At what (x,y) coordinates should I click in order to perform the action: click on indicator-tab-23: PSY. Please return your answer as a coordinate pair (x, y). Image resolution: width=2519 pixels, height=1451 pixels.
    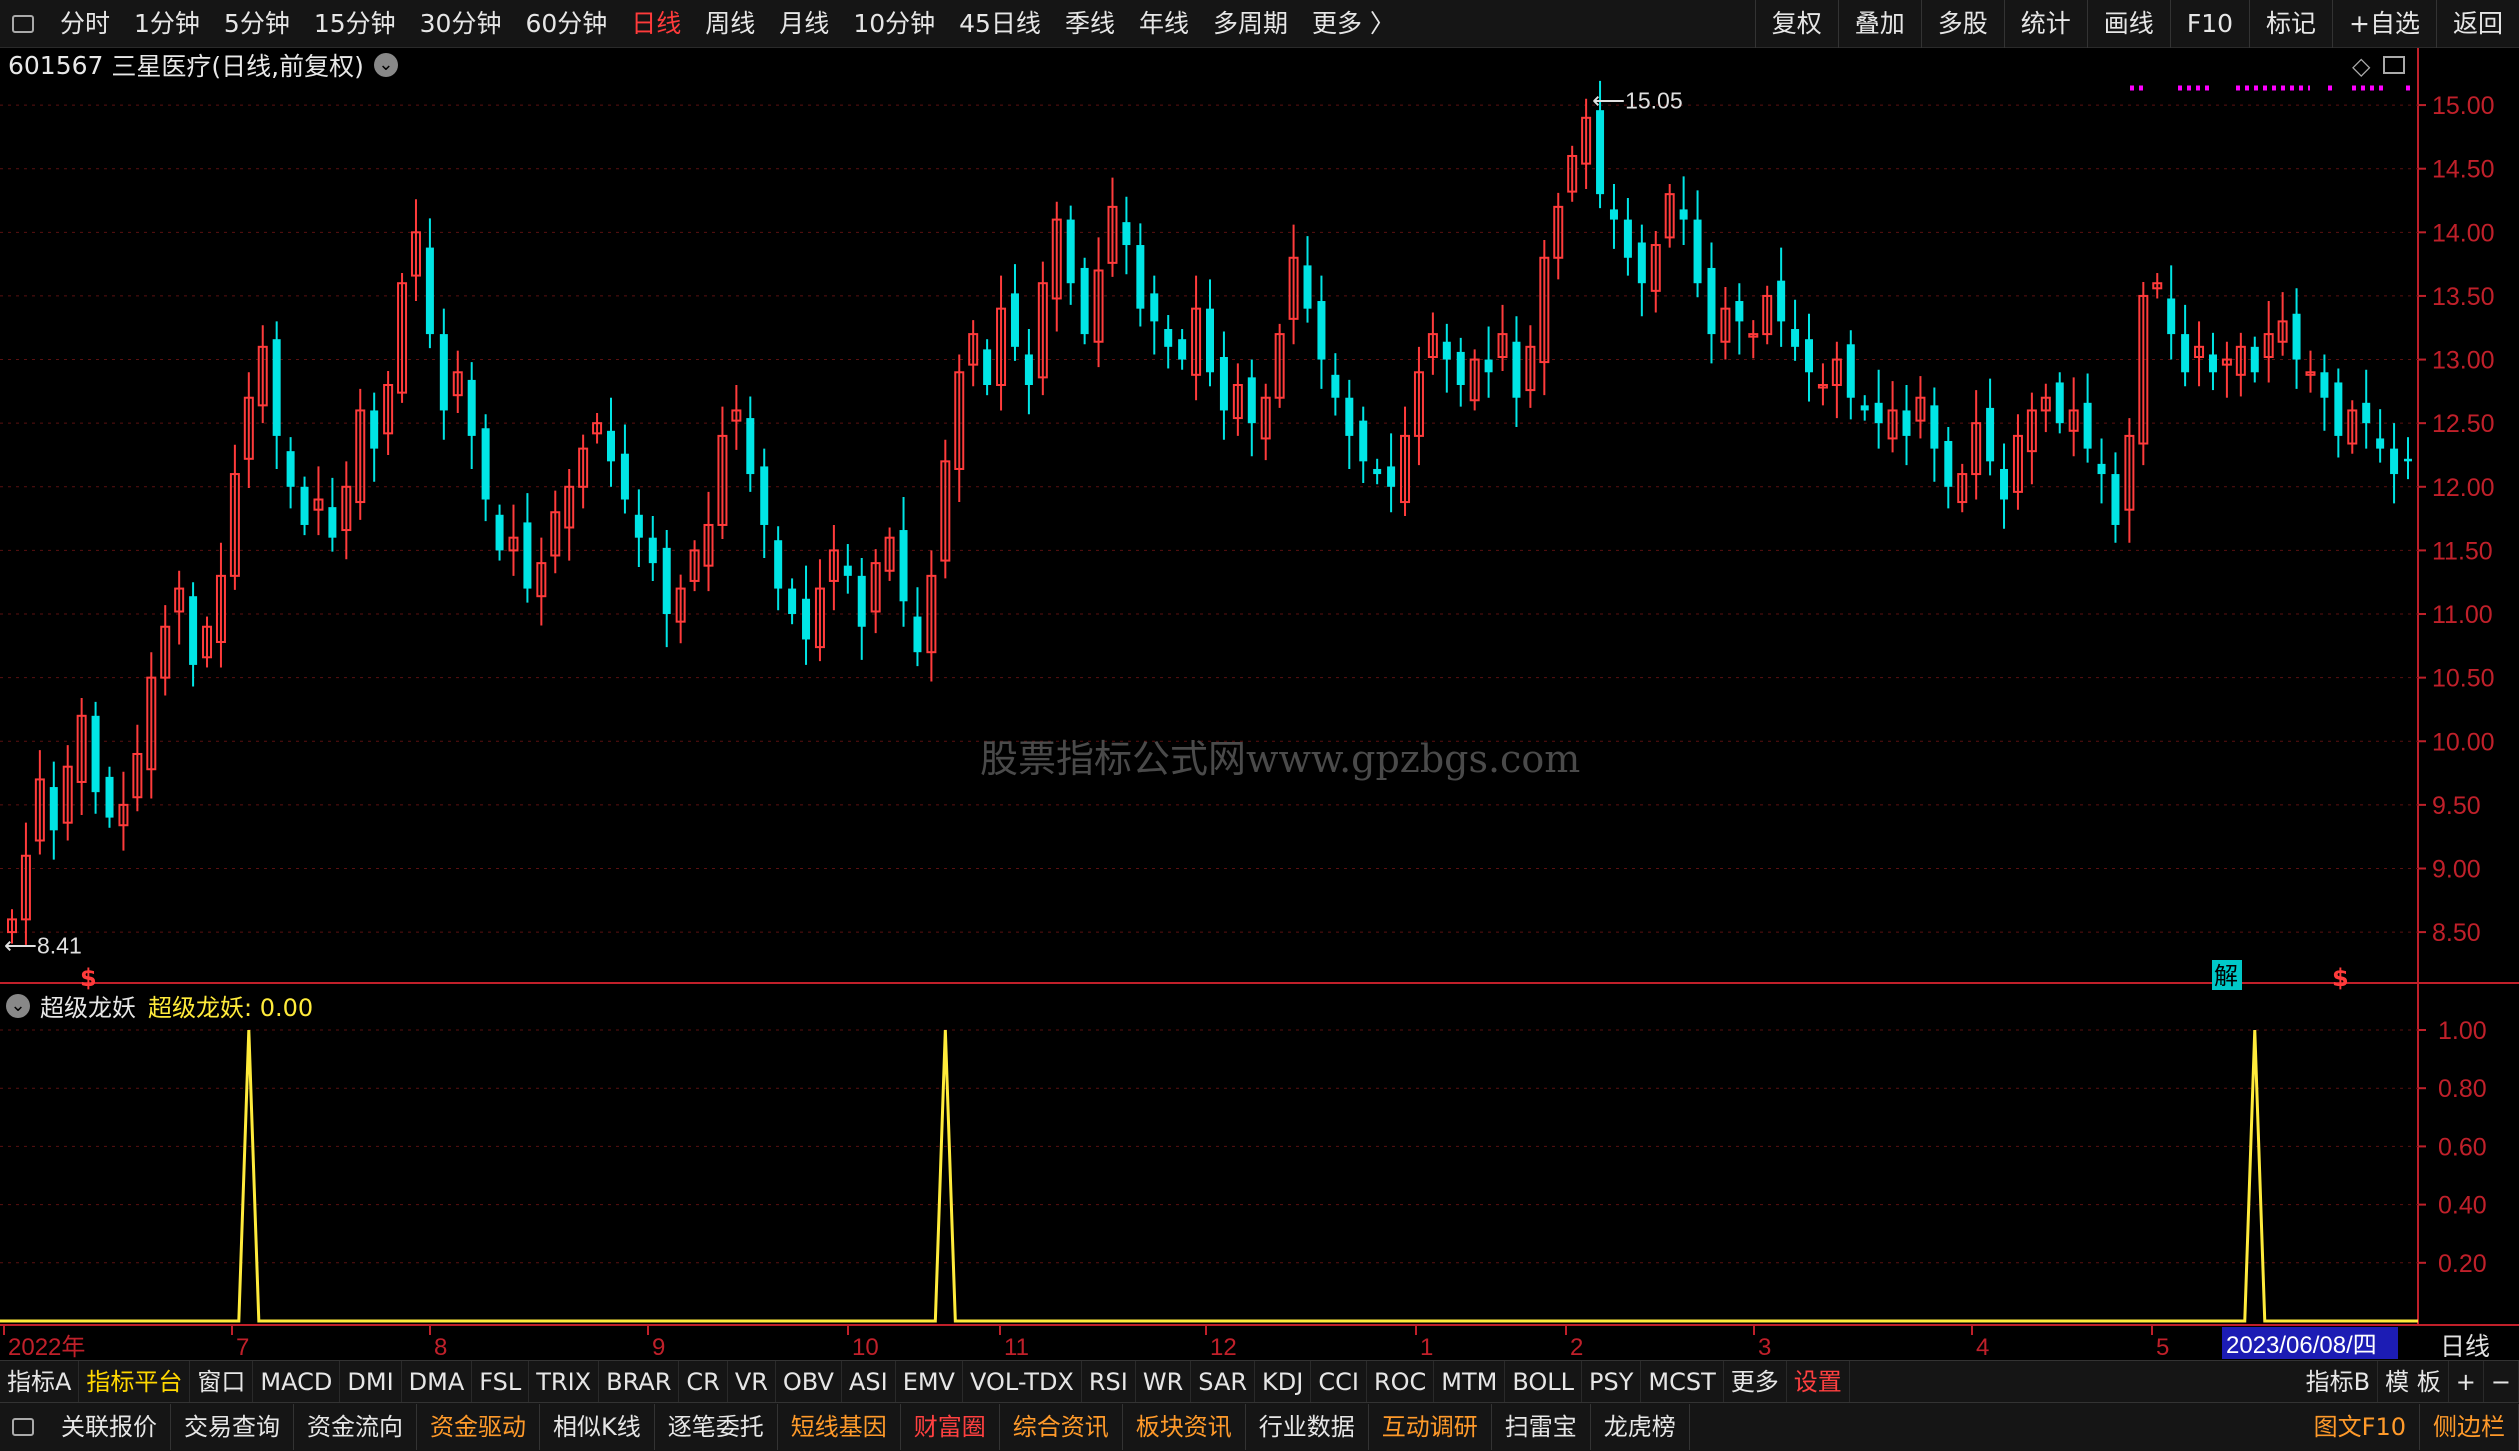
    Looking at the image, I should click on (1612, 1381).